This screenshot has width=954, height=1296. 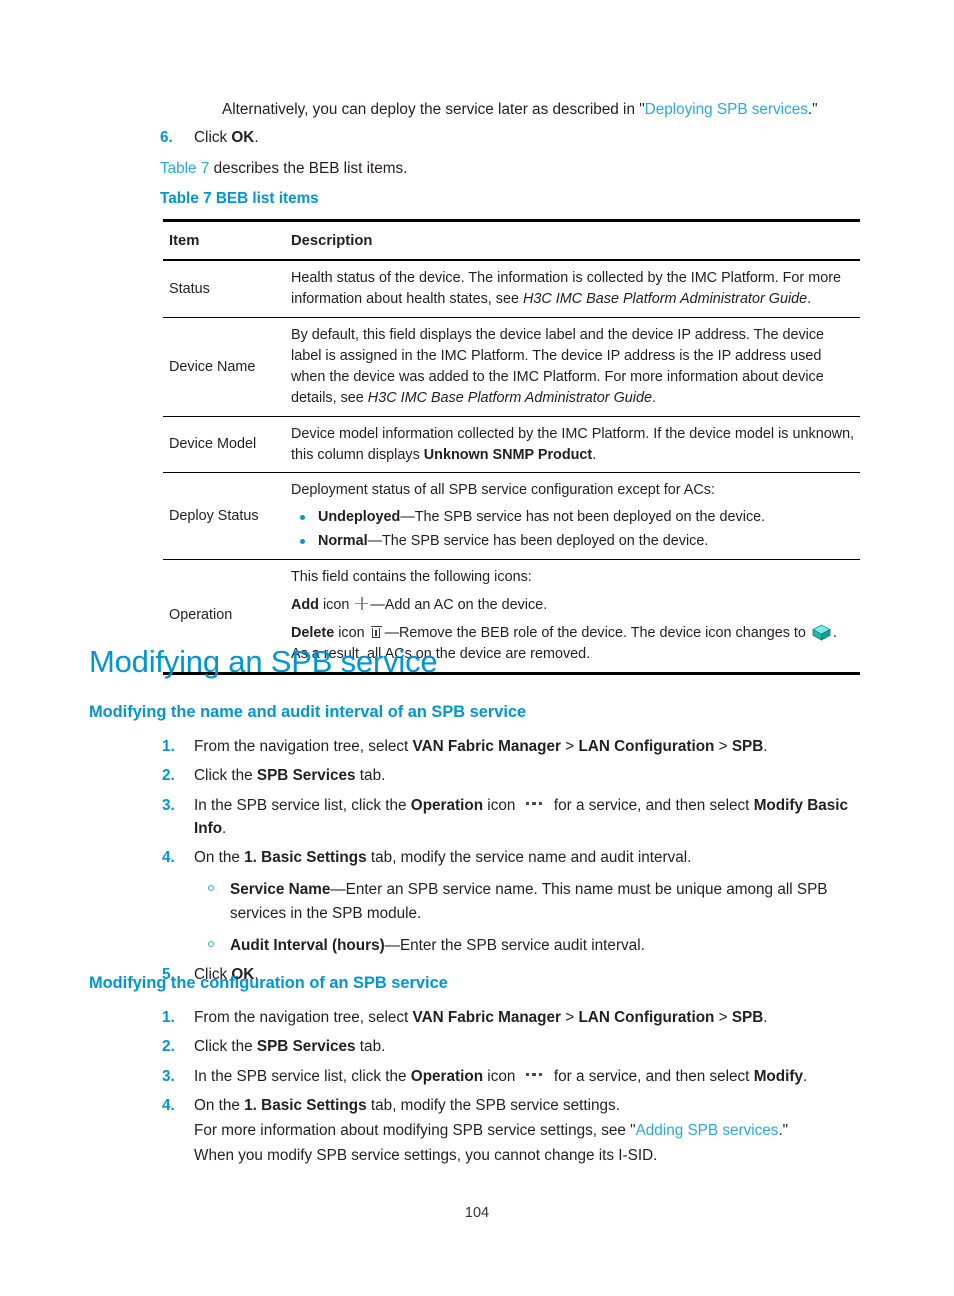 I want to click on note-text-after: .", so click(x=783, y=1130).